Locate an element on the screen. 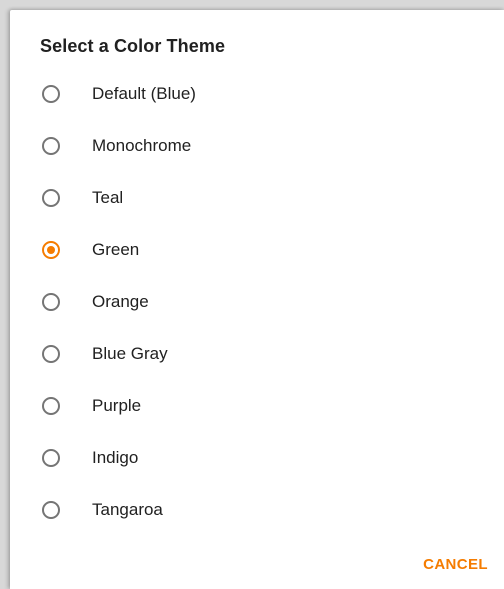 Image resolution: width=504 pixels, height=589 pixels. theme-option-default-blue: Default (Blue) is located at coordinates (257, 96).